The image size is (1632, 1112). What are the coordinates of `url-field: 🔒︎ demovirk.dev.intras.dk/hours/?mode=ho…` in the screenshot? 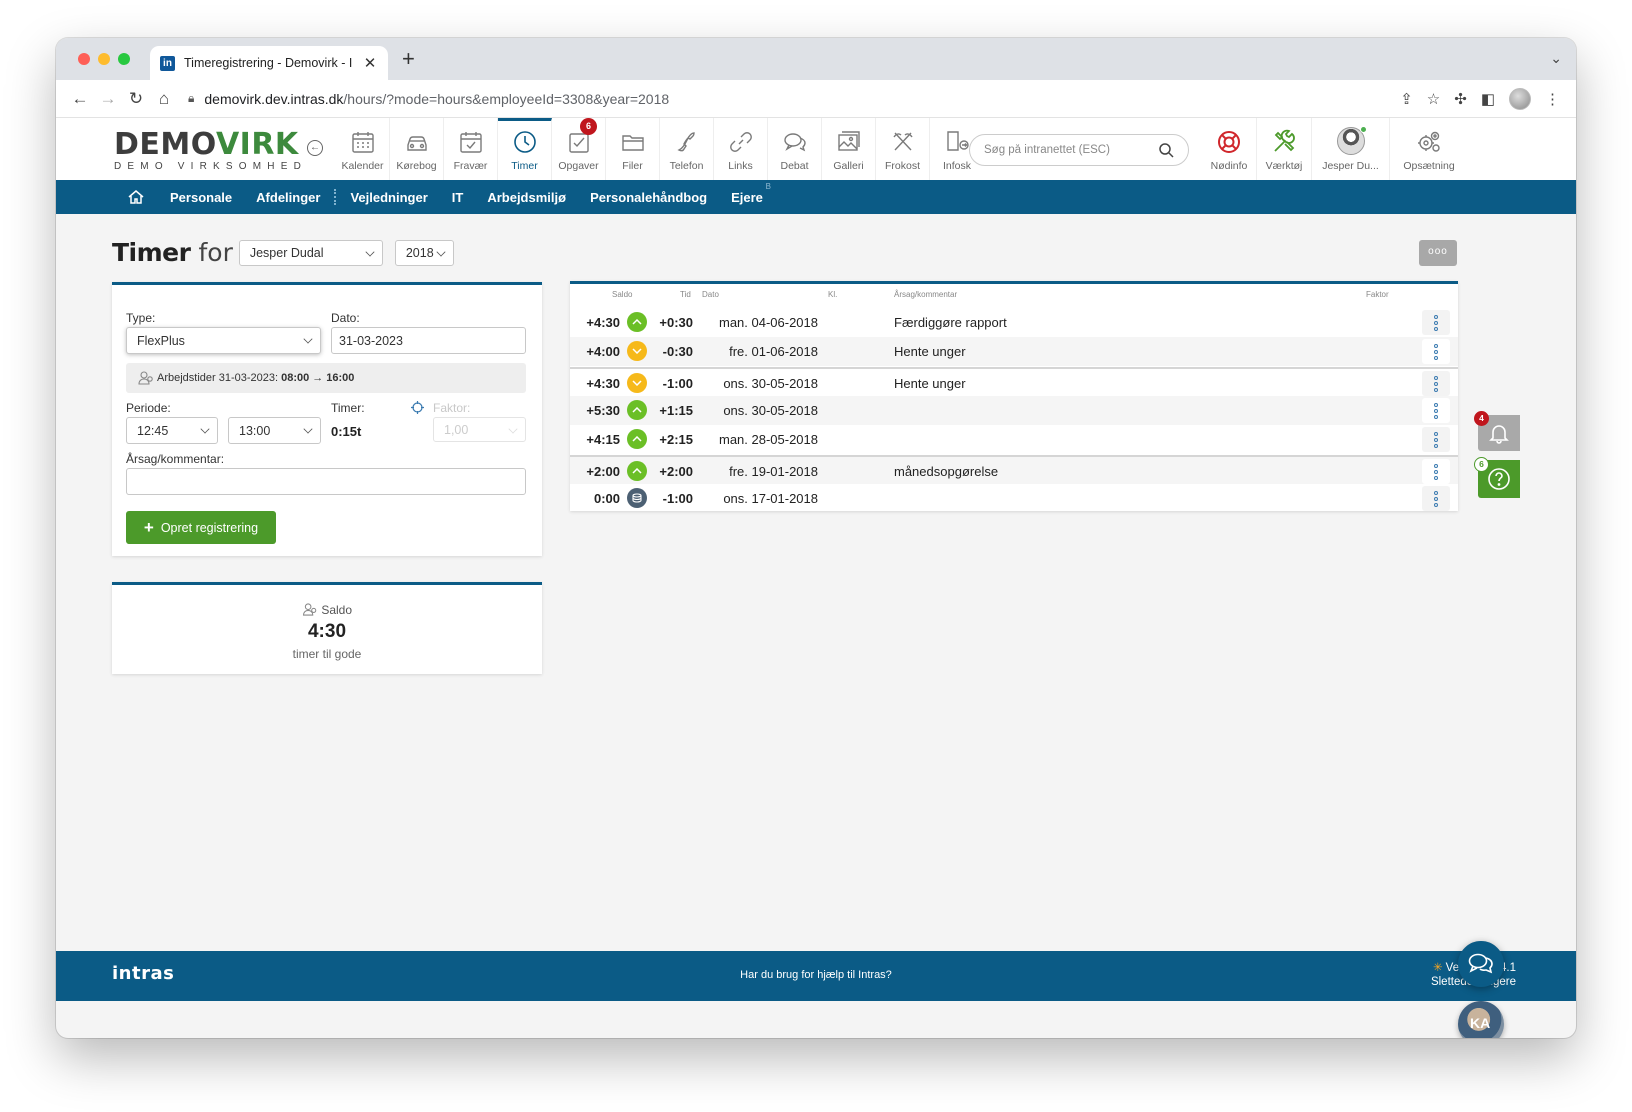 It's located at (794, 99).